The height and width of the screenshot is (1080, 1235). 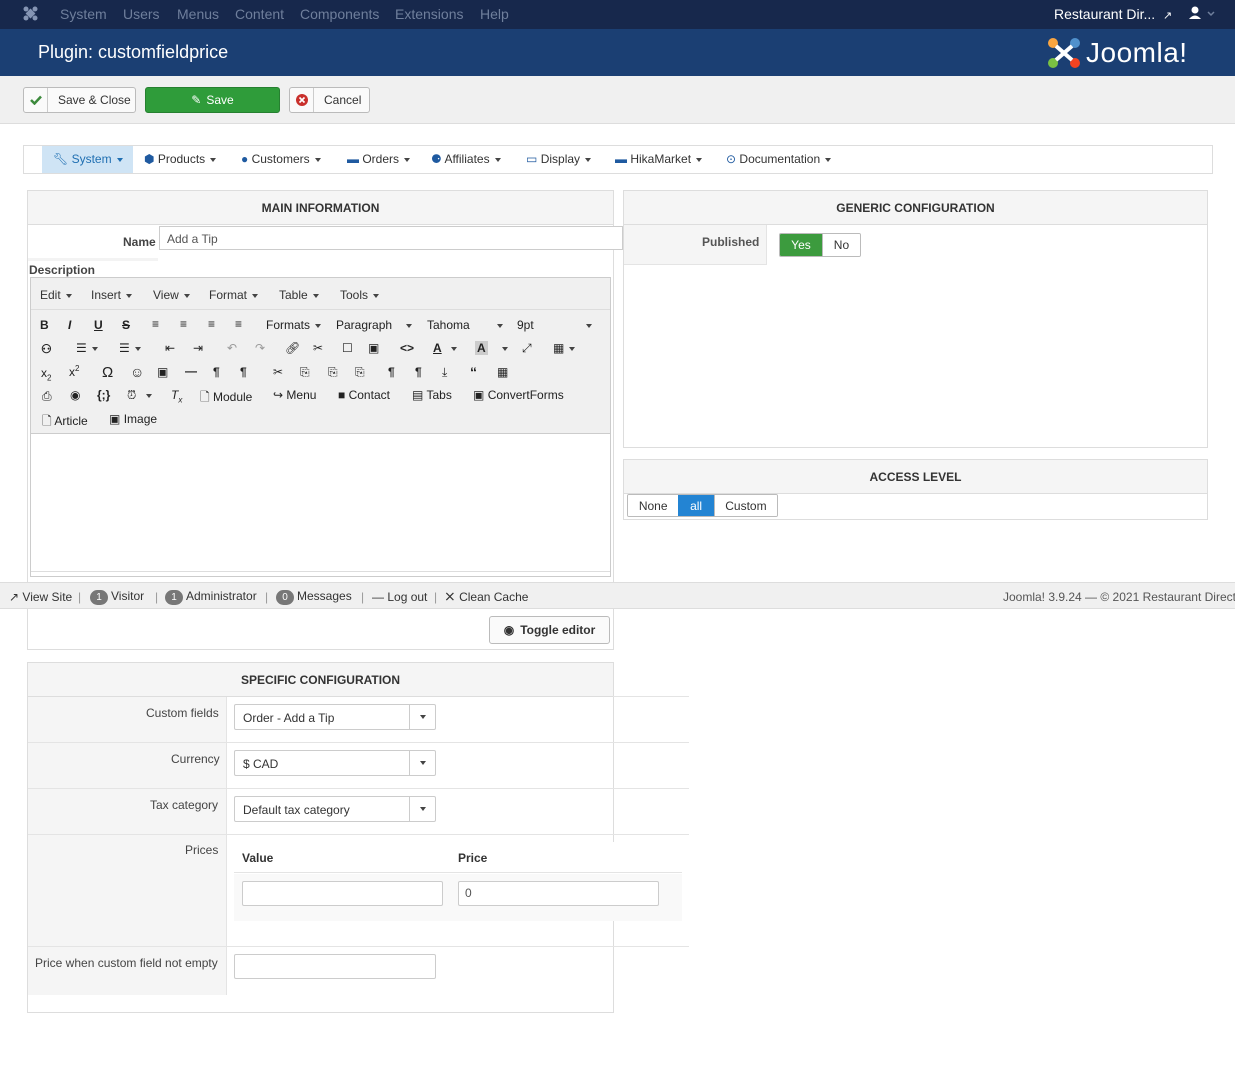 I want to click on custom-fields-select: Order - Add a Tip, so click(x=335, y=717).